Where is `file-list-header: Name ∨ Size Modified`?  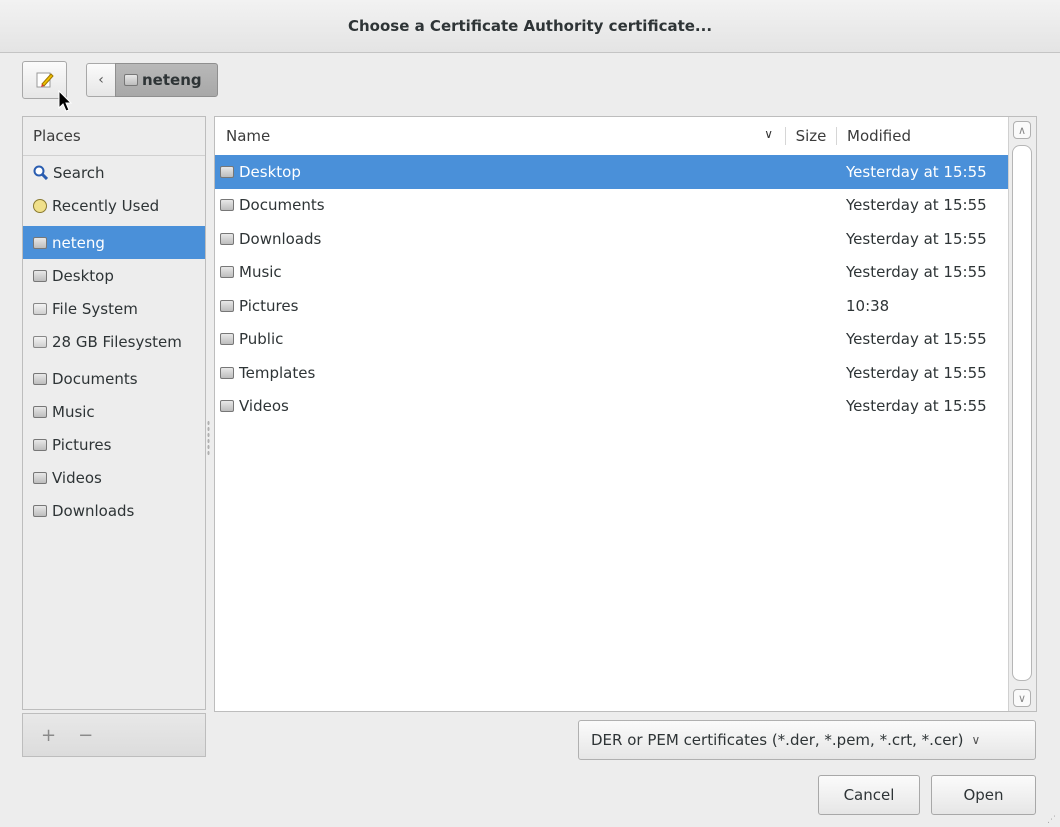
file-list-header: Name ∨ Size Modified is located at coordinates (611, 136).